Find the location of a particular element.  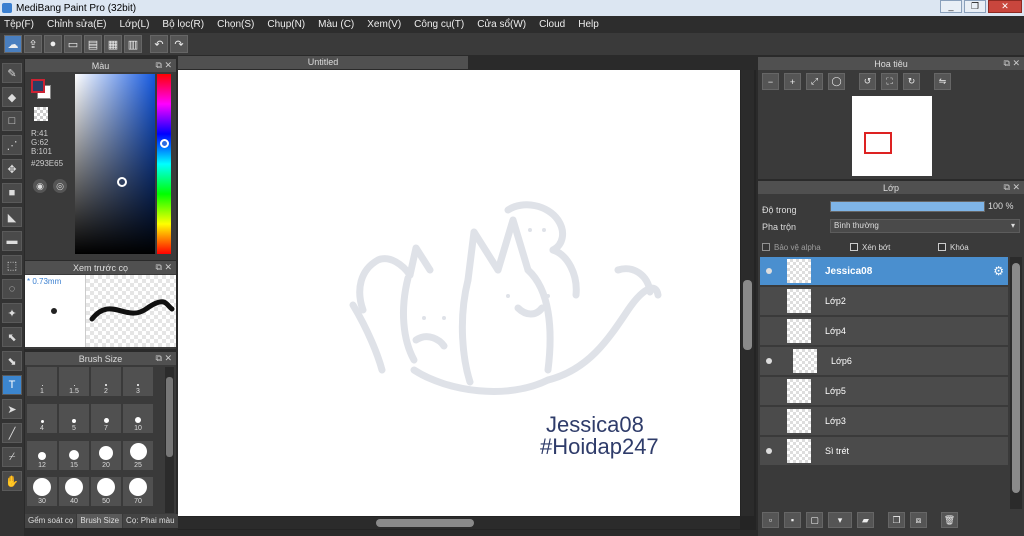

flip-icon: ⇋ is located at coordinates (942, 81).